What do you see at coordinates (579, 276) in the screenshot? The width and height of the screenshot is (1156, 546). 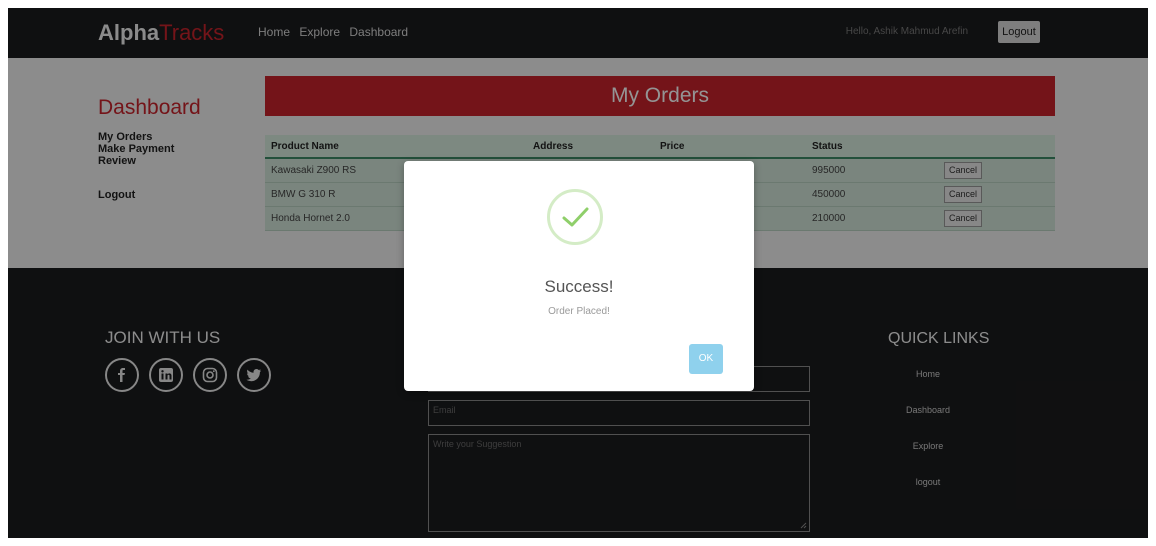 I see `success-modal: Success! Order Placed! OK` at bounding box center [579, 276].